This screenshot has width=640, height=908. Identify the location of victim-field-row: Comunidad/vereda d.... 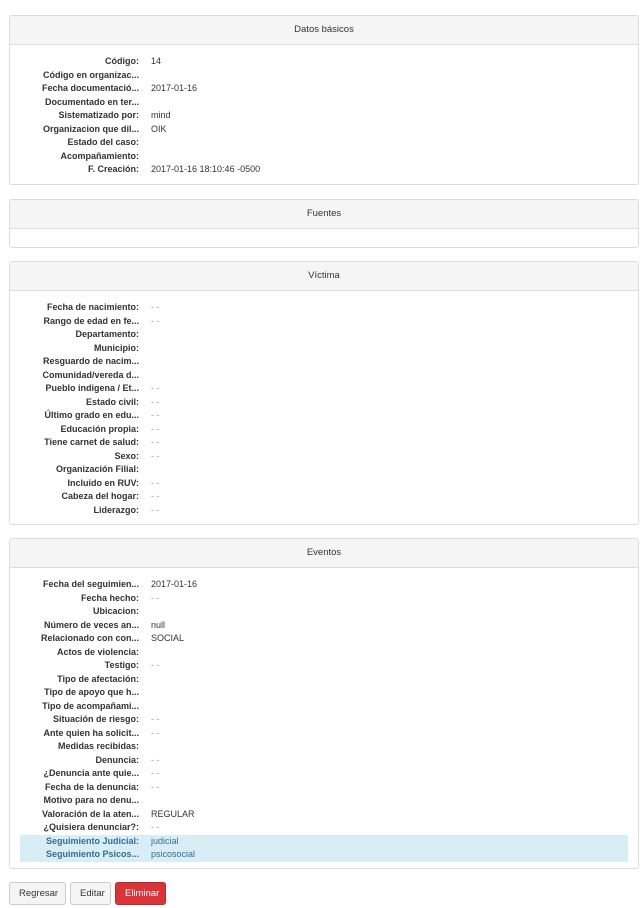
(324, 376).